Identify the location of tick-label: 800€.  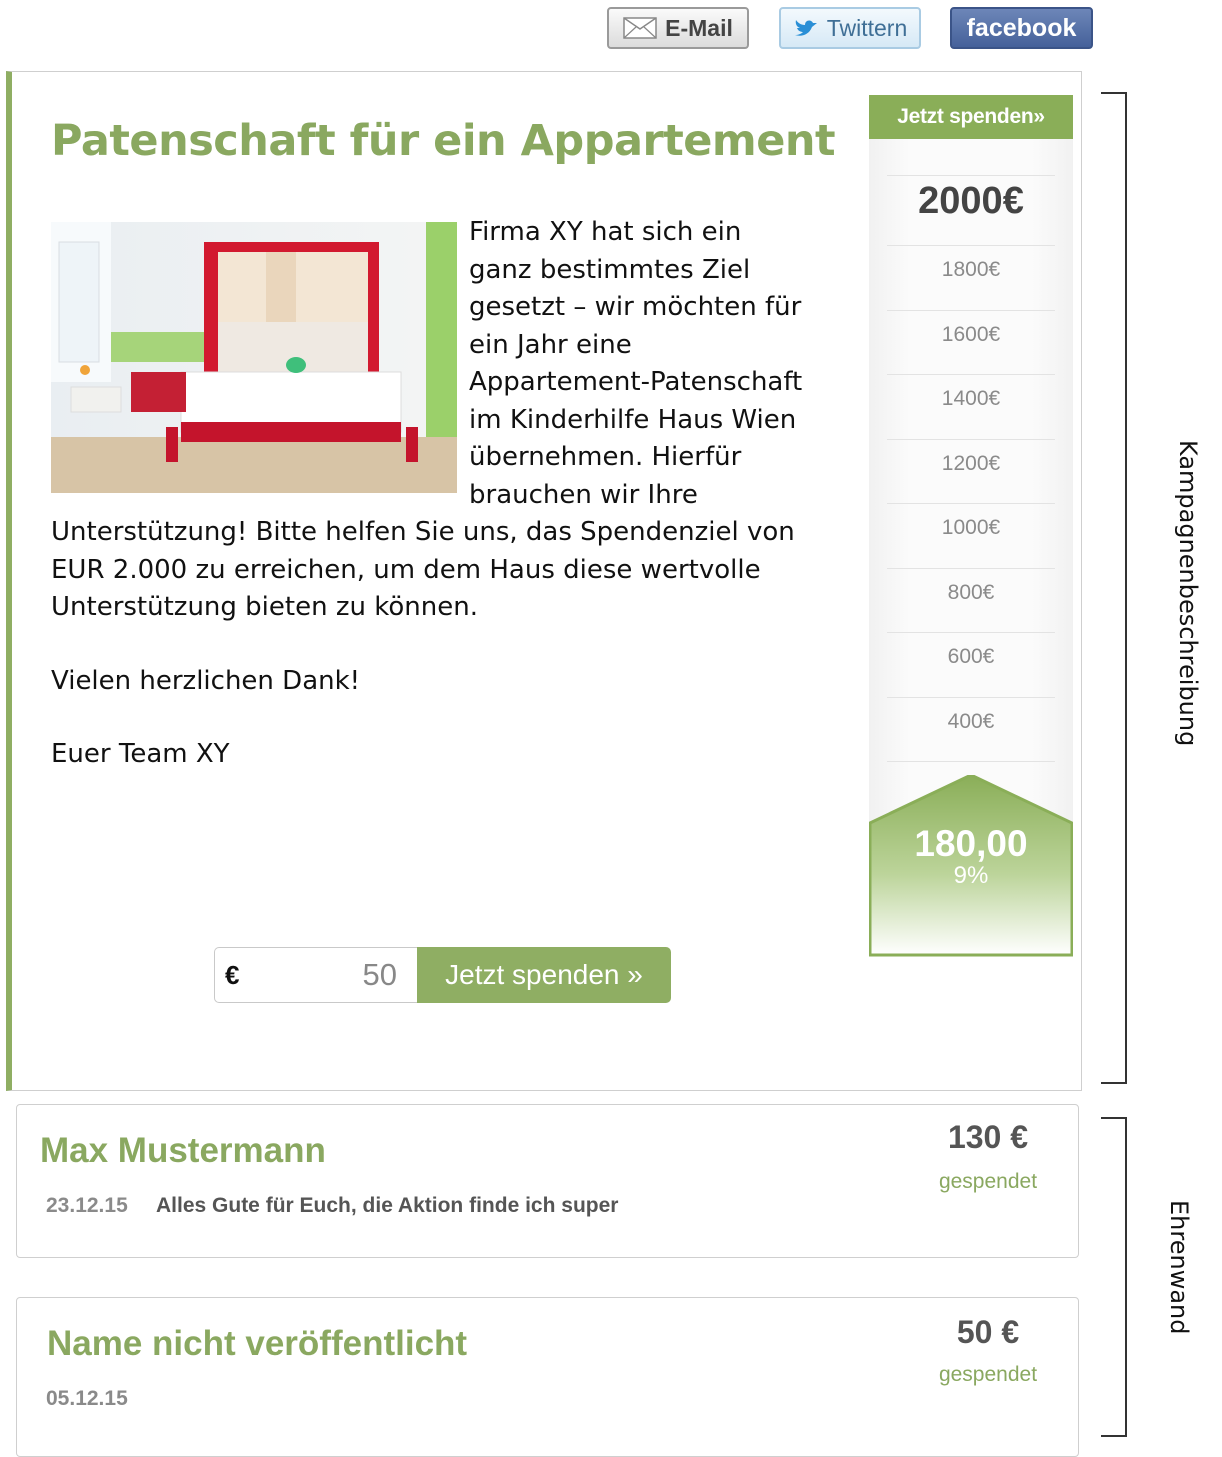
(971, 592).